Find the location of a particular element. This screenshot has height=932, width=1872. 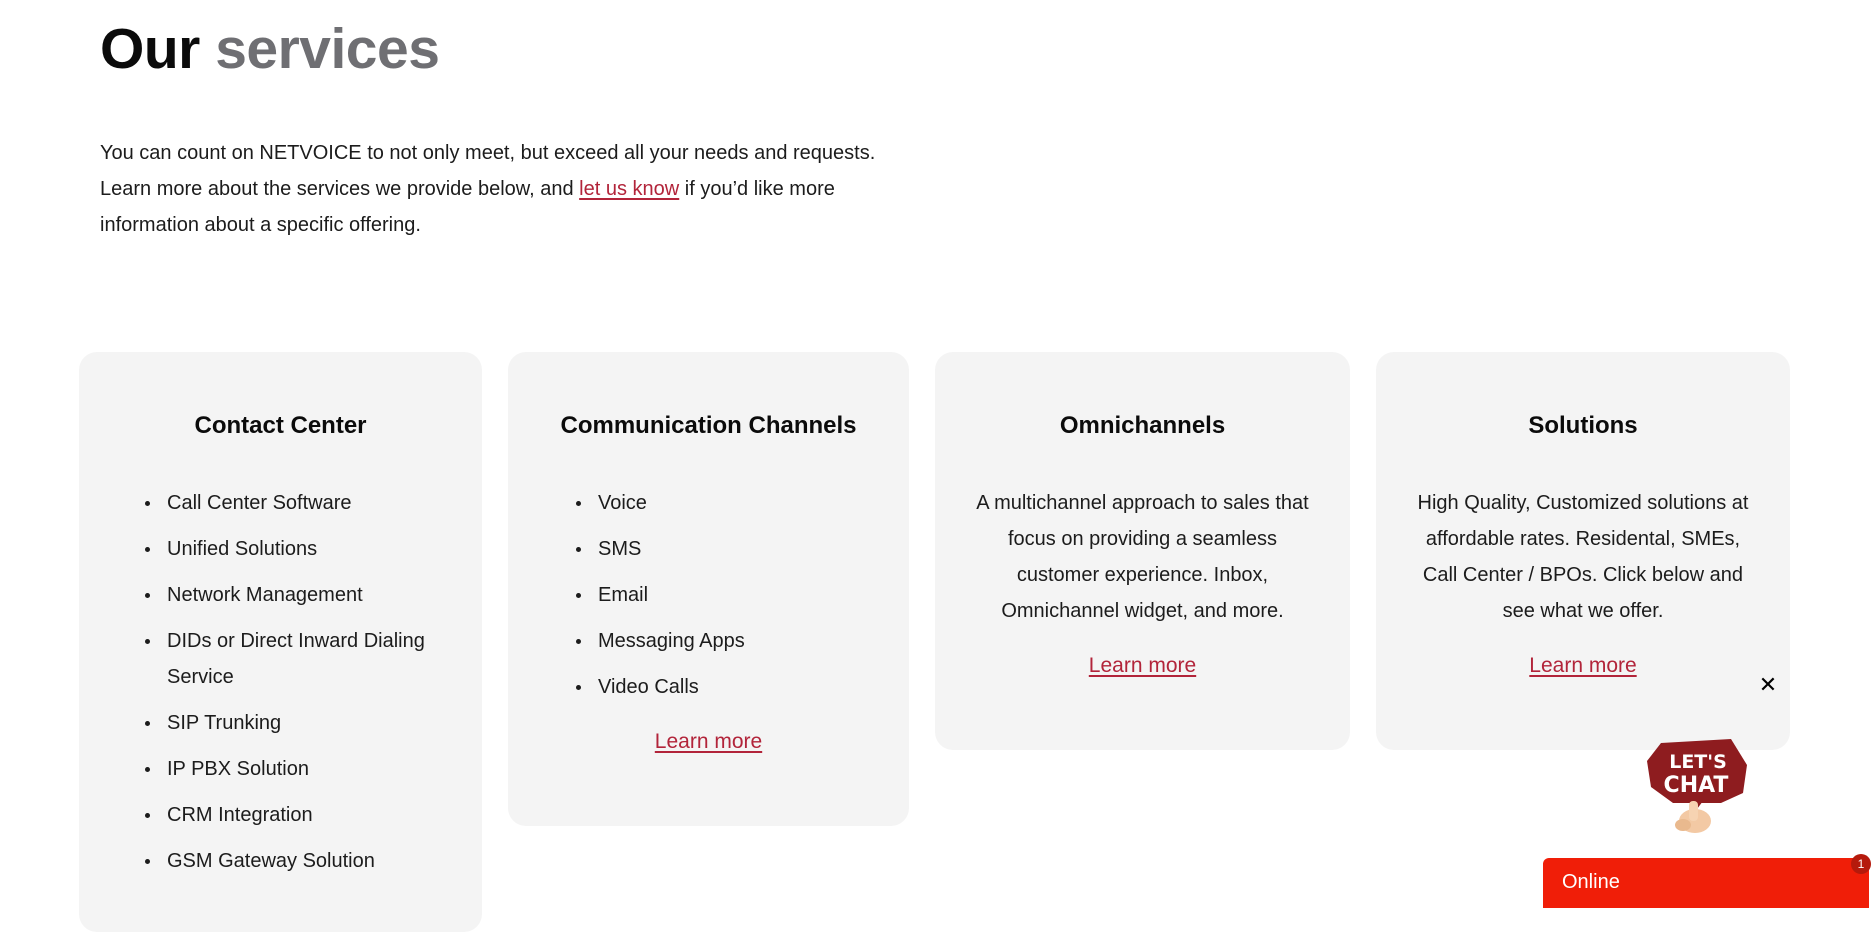

page-title-services: services is located at coordinates (327, 49).